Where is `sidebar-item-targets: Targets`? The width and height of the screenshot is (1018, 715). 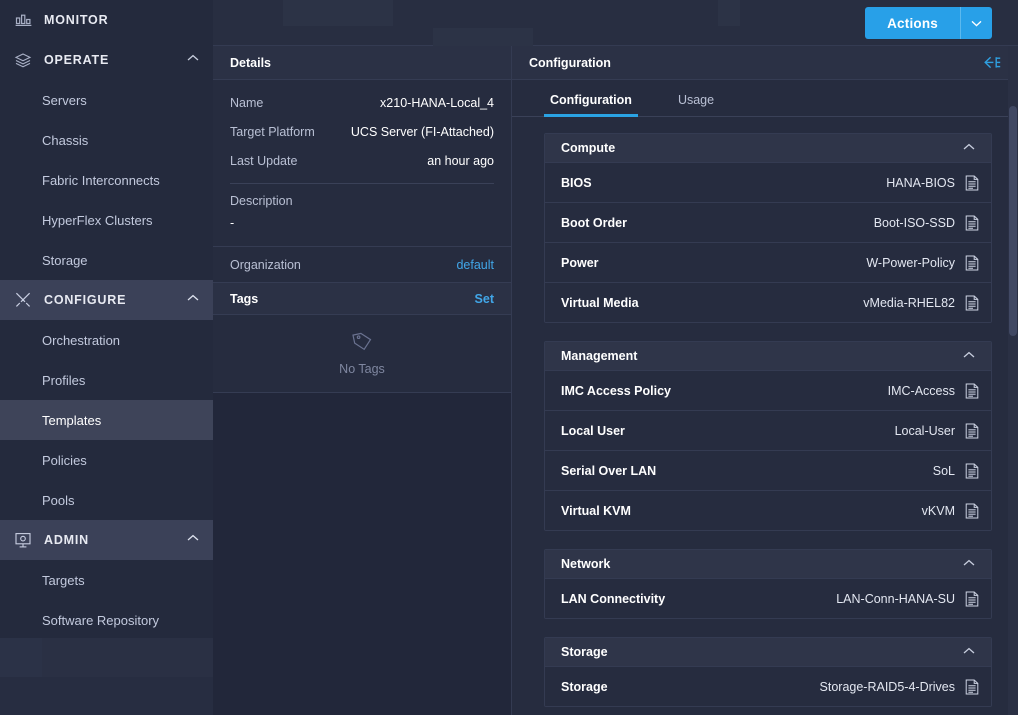 sidebar-item-targets: Targets is located at coordinates (106, 580).